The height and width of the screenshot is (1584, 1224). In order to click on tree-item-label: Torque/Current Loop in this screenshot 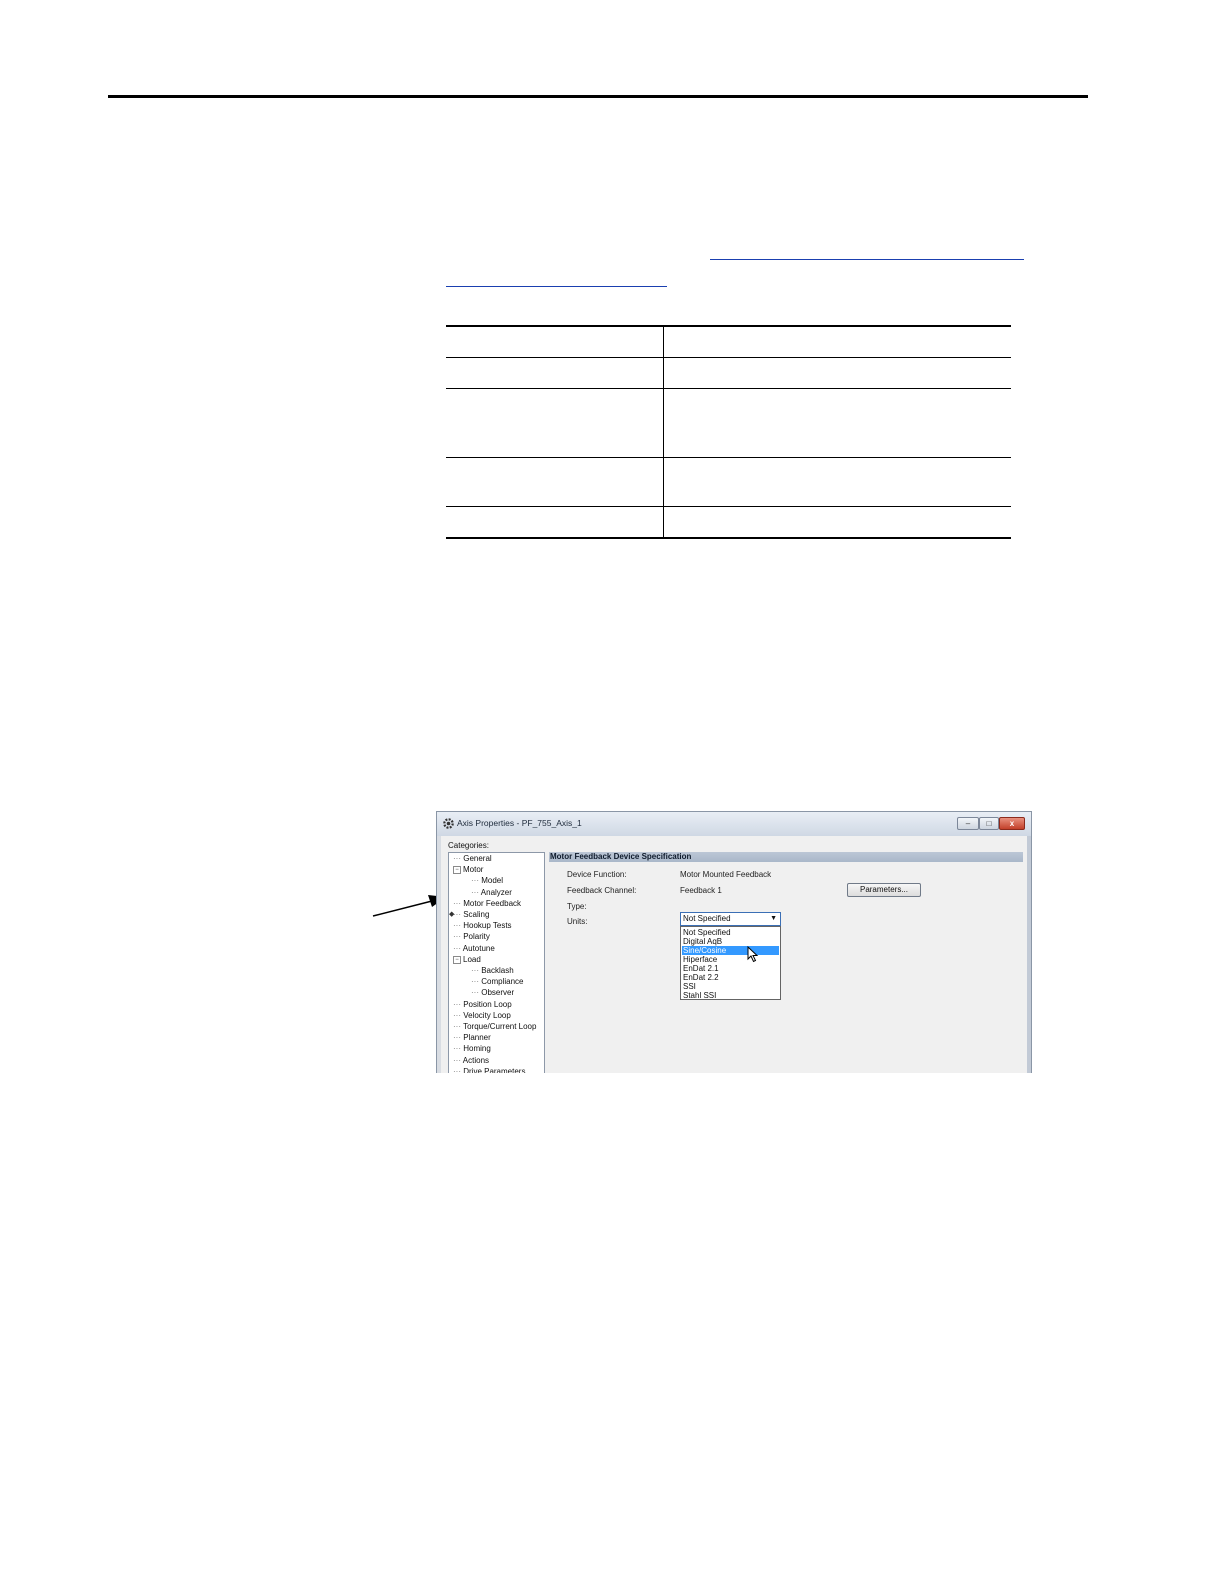, I will do `click(500, 1026)`.